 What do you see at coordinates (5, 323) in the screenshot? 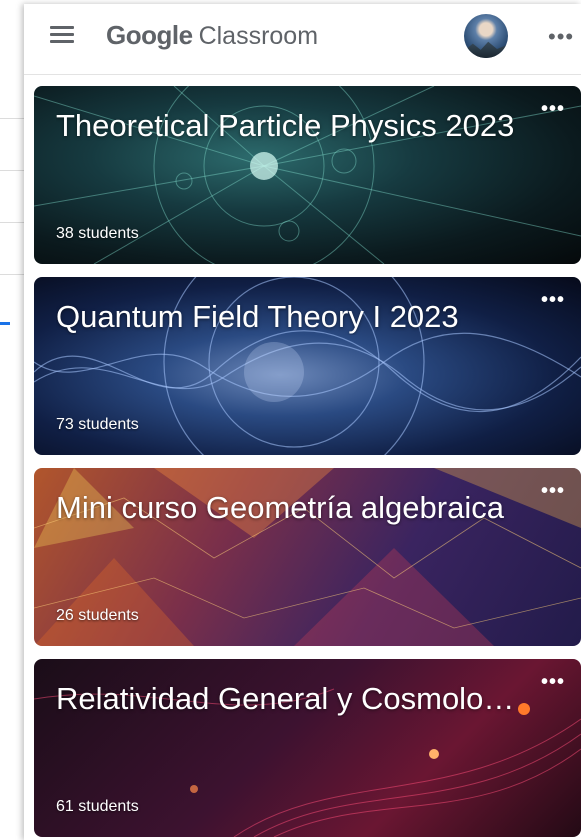
I see `progress-indicator` at bounding box center [5, 323].